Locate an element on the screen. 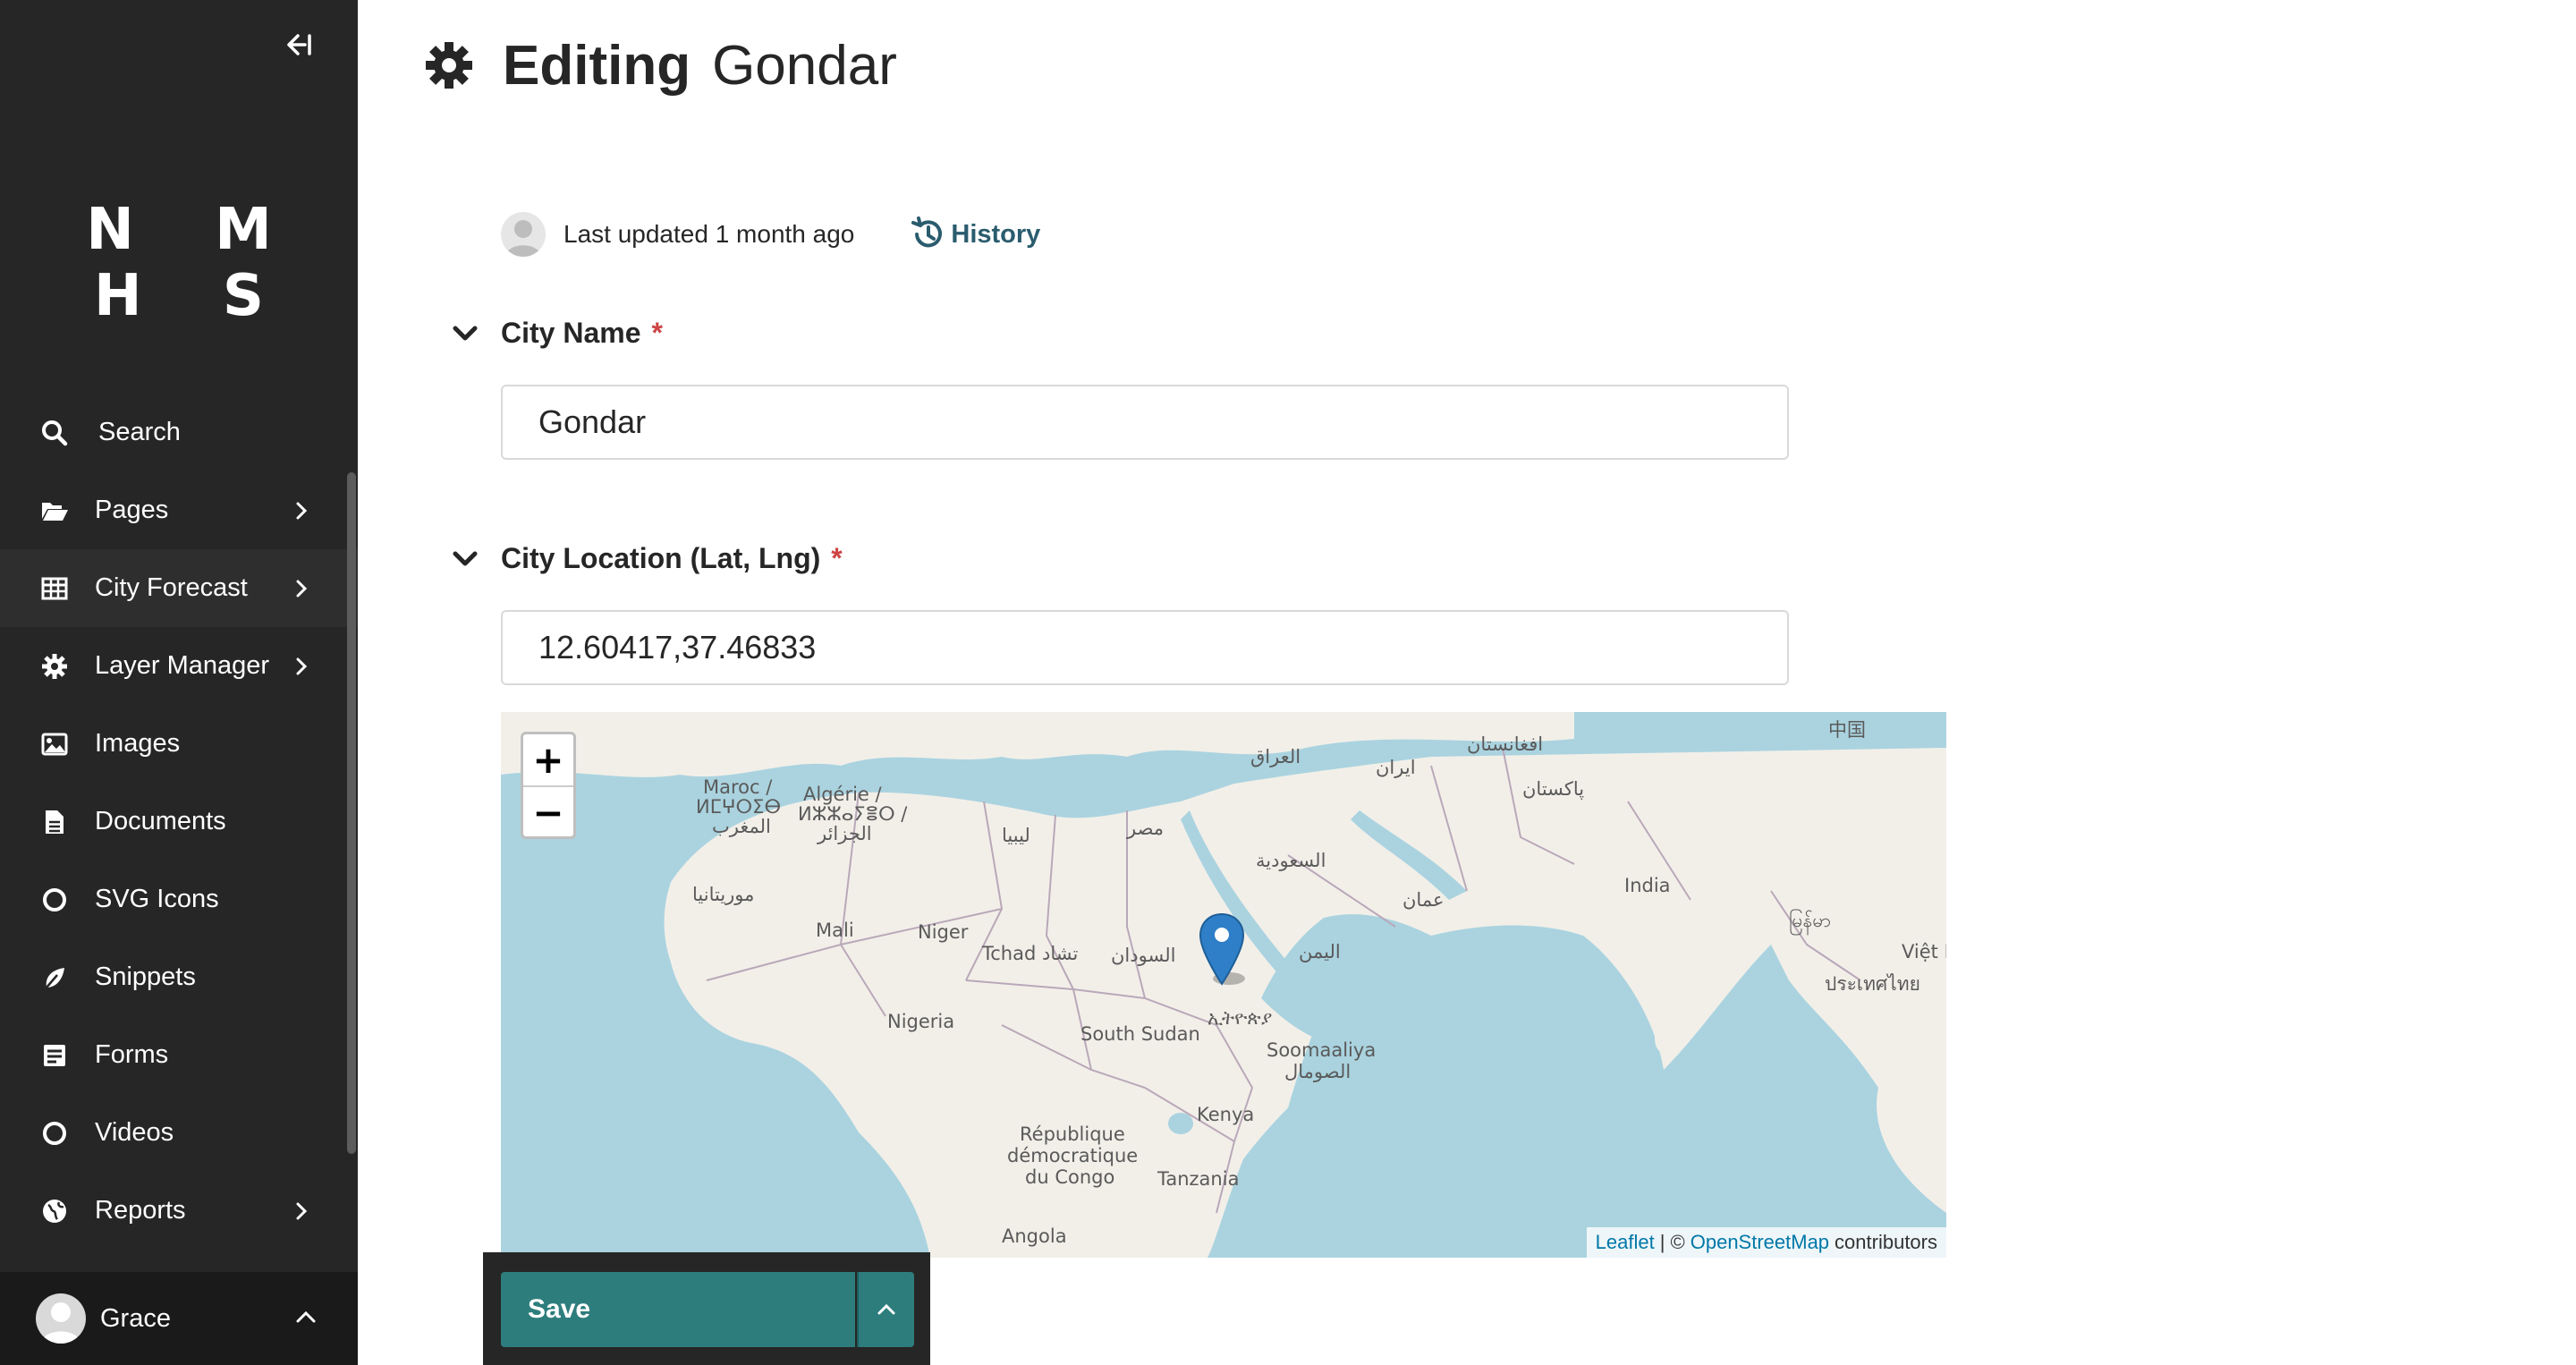 The width and height of the screenshot is (2576, 1365). sidebar-item-city-forecast: City Forecast is located at coordinates (179, 588).